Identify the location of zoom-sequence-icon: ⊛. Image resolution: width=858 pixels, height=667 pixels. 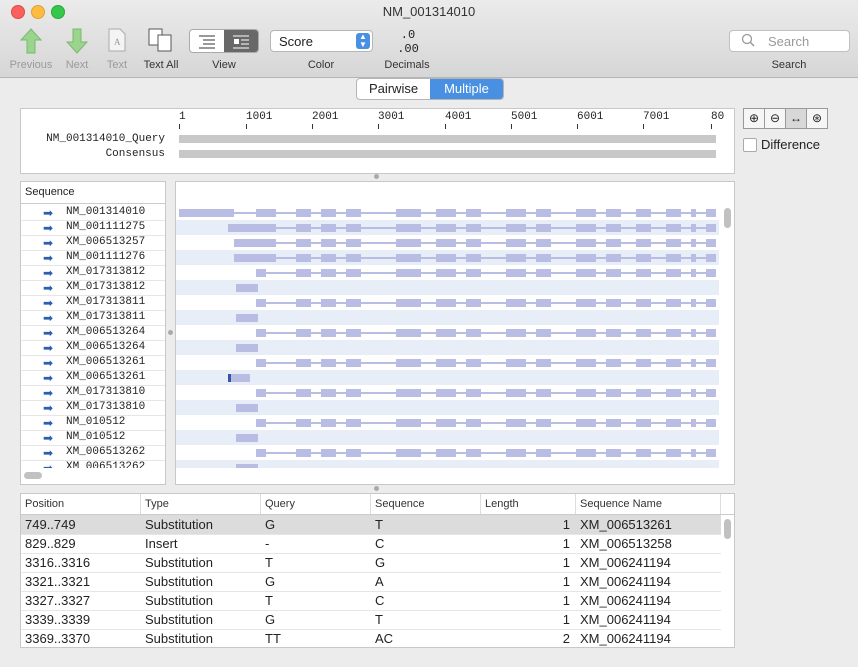
(817, 118).